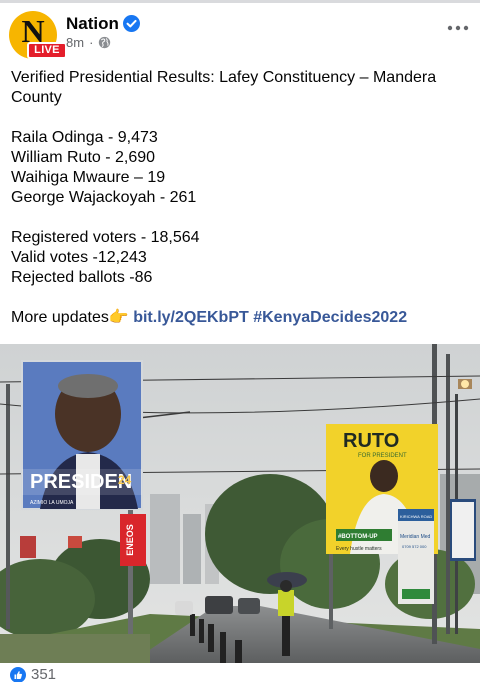  What do you see at coordinates (82, 435) in the screenshot?
I see `billboard-left: PRESIDEN 24 AZIMIO LA UMOJA` at bounding box center [82, 435].